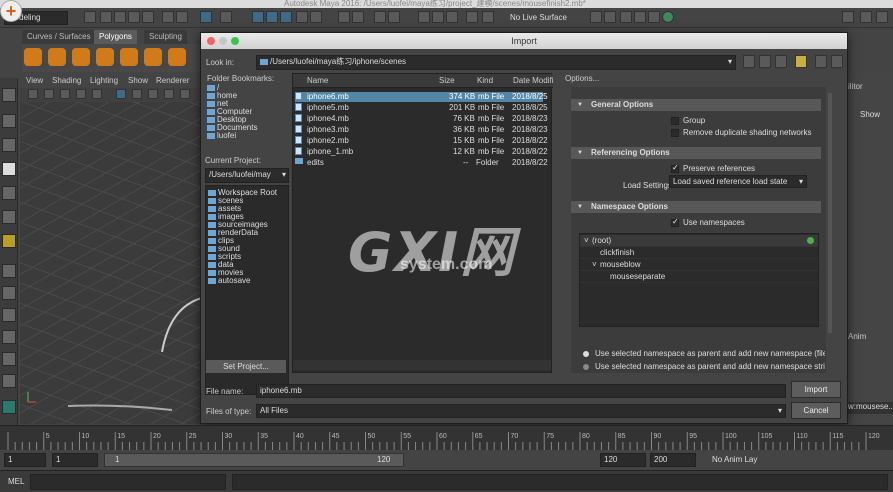  Describe the element at coordinates (9, 121) in the screenshot. I see `lasso-tool-icon` at that location.